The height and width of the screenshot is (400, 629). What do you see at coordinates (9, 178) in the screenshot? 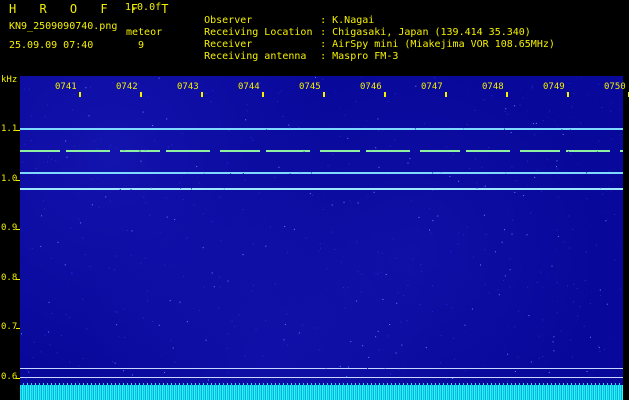
I see `y-tick-label: 1.0` at bounding box center [9, 178].